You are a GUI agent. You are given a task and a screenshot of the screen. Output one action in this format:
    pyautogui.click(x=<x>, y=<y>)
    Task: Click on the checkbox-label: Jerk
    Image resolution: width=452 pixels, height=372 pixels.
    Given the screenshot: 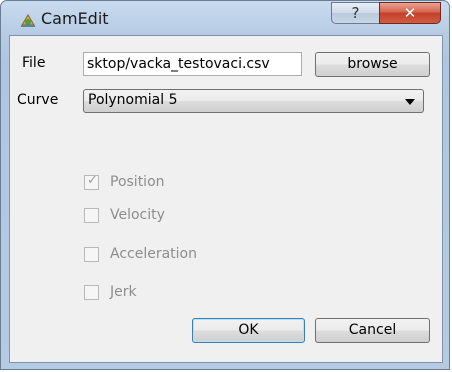 What is the action you would take?
    pyautogui.click(x=123, y=292)
    